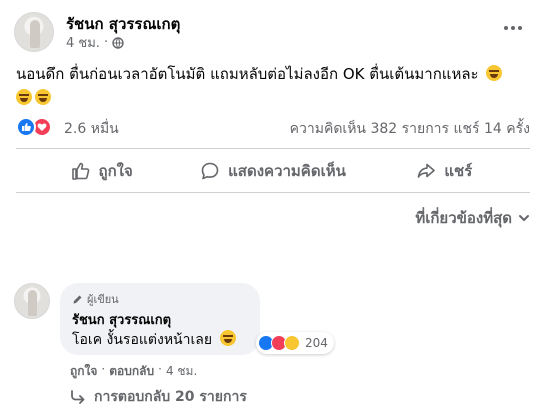 The height and width of the screenshot is (410, 544). What do you see at coordinates (410, 129) in the screenshot?
I see `comments-shares-count: ความคิดเห็น 382 รายการ แชร์ 14 ครั้ง` at bounding box center [410, 129].